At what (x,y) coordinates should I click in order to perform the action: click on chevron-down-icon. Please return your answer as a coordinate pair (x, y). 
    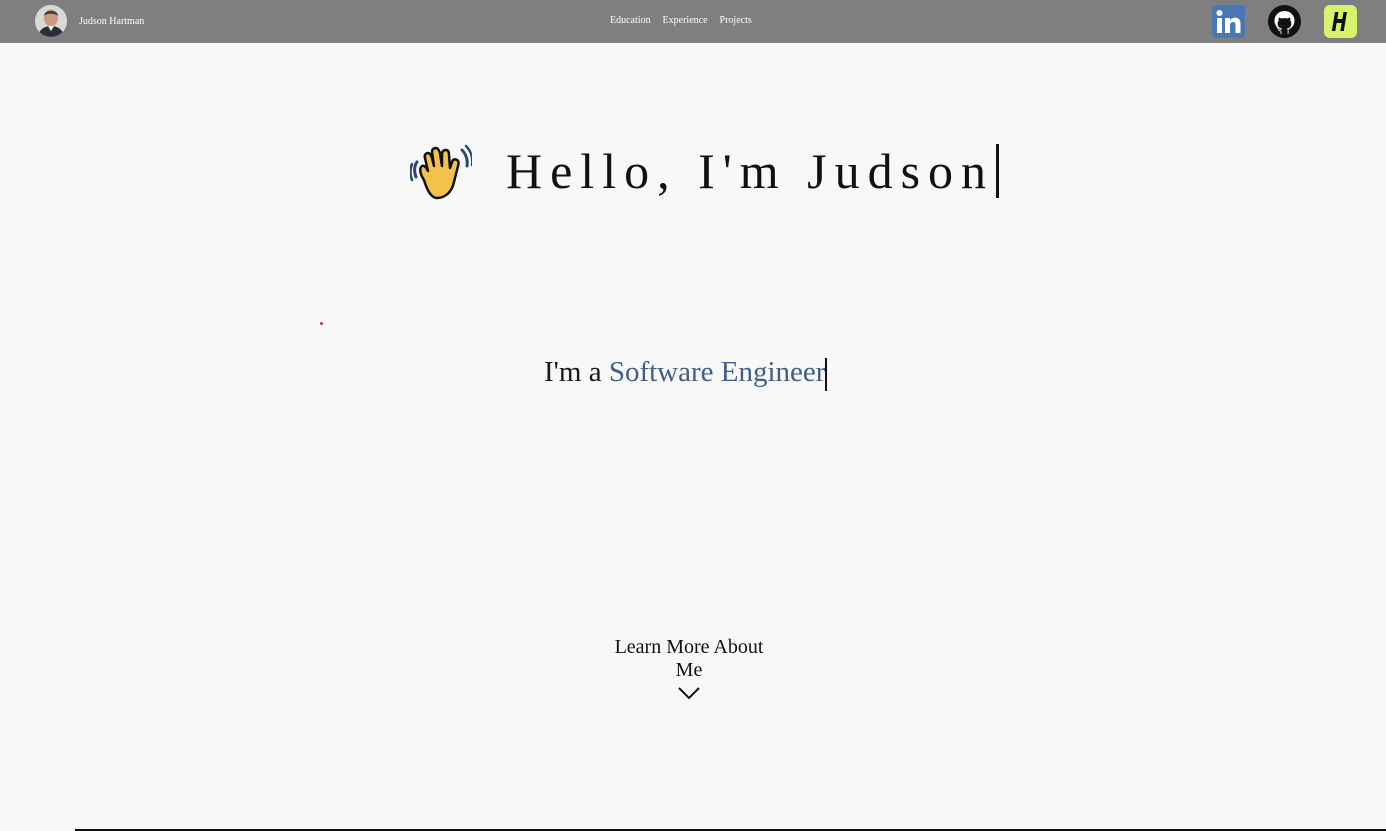
    Looking at the image, I should click on (689, 693).